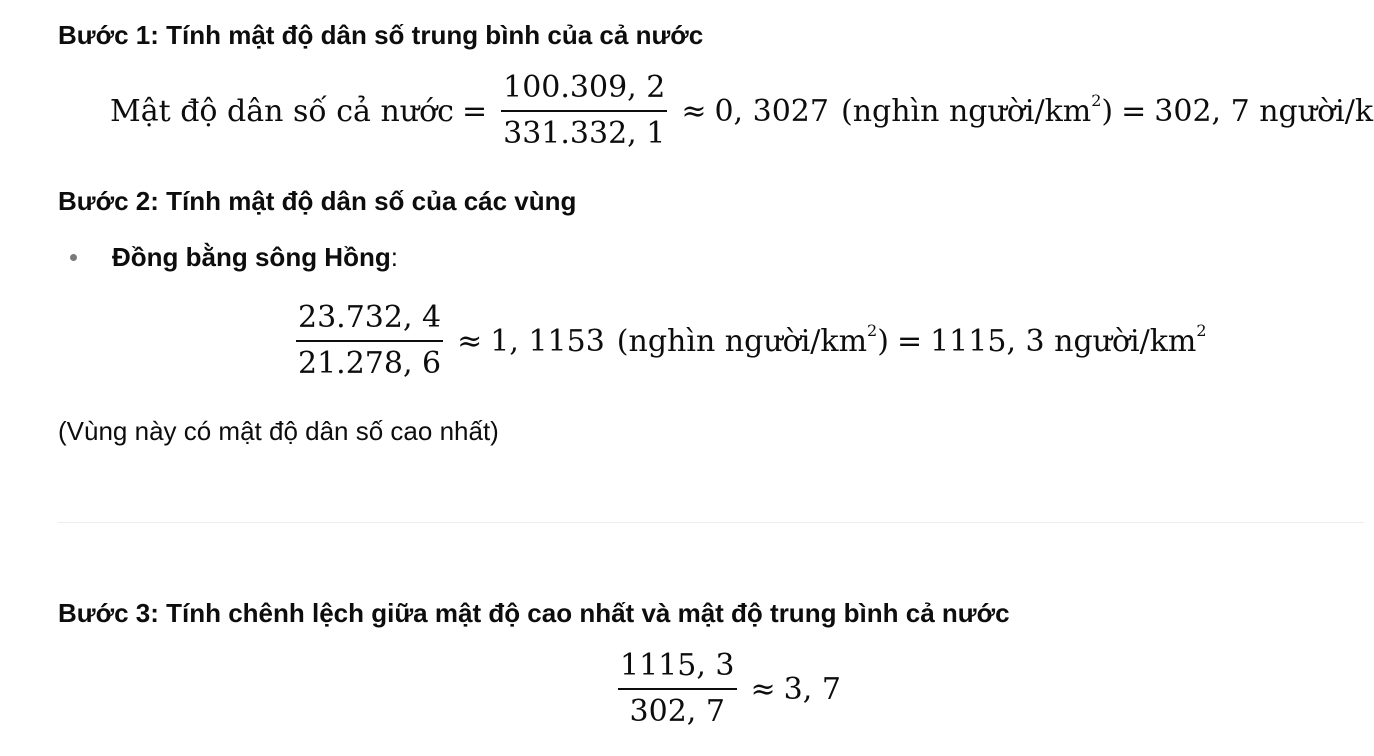 The height and width of the screenshot is (756, 1374). I want to click on converted-value: 302, 7 người/km2, so click(1264, 111).